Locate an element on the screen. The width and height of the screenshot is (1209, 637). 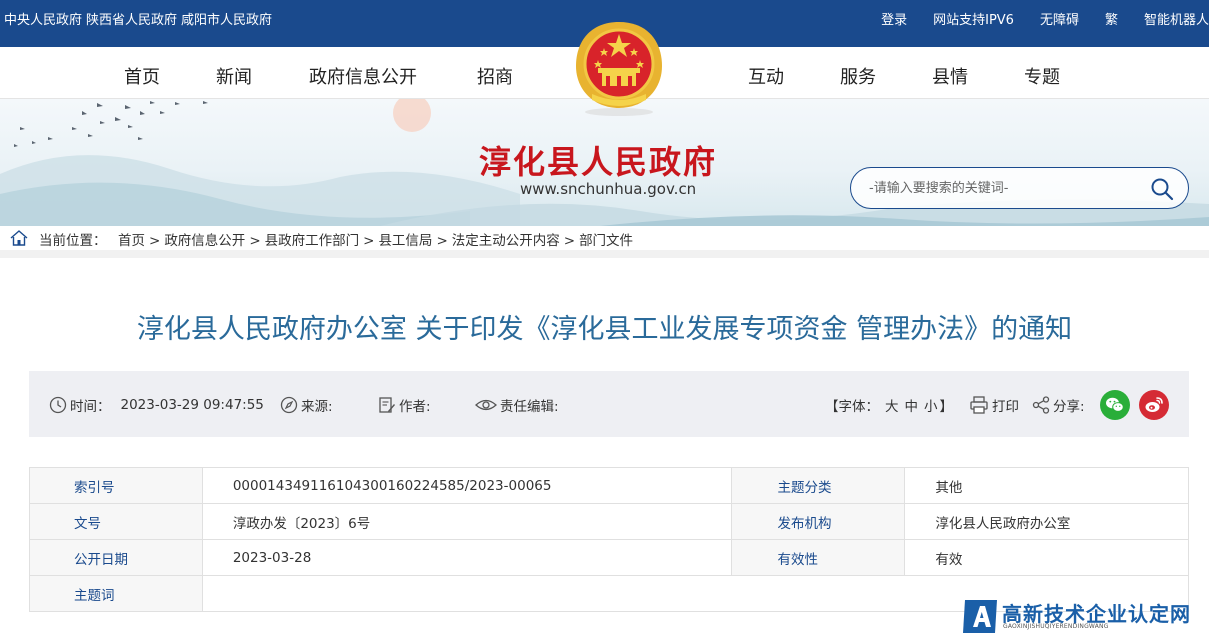
breadcrumb-label: 当前位置： is located at coordinates (73, 241).